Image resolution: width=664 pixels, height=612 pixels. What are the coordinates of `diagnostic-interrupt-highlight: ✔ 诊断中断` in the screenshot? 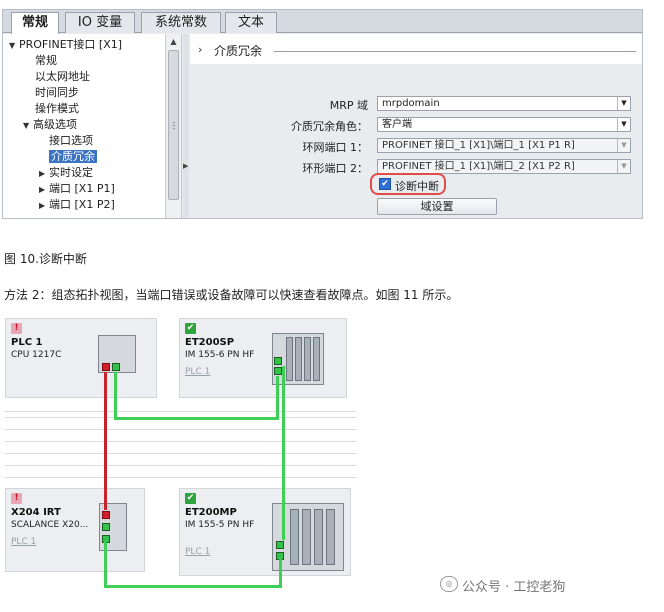 It's located at (408, 184).